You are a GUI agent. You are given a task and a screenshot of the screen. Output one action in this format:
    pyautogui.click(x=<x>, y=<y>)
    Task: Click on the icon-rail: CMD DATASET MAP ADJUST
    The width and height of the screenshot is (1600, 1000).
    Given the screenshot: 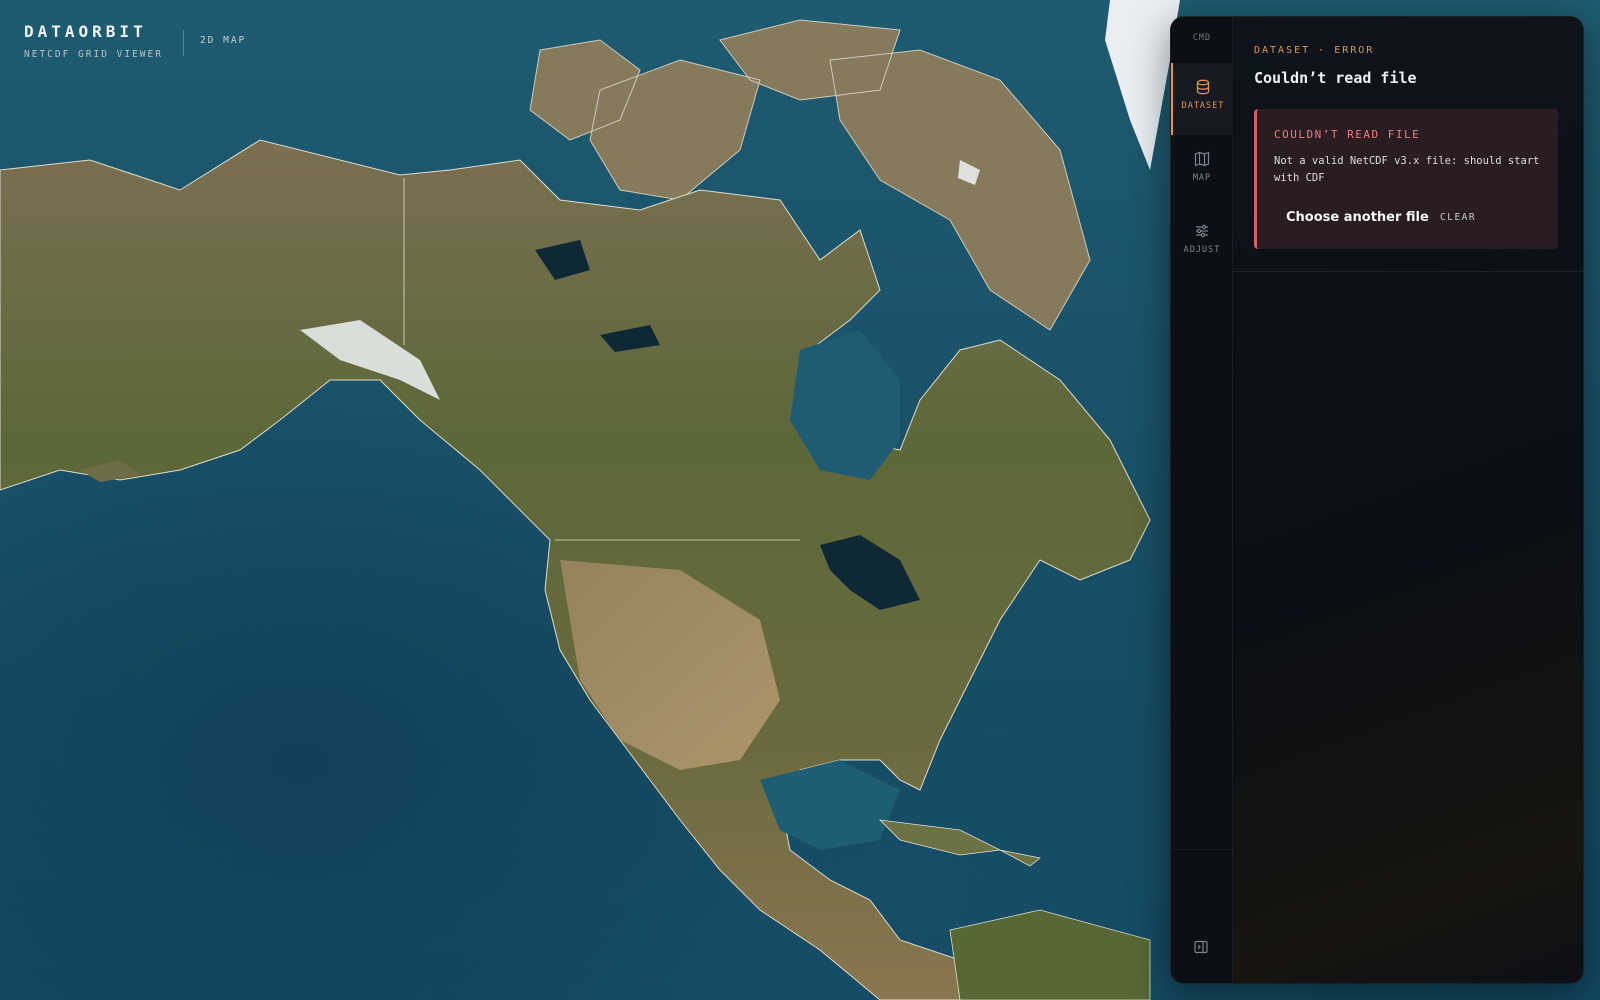 What is the action you would take?
    pyautogui.click(x=1202, y=500)
    